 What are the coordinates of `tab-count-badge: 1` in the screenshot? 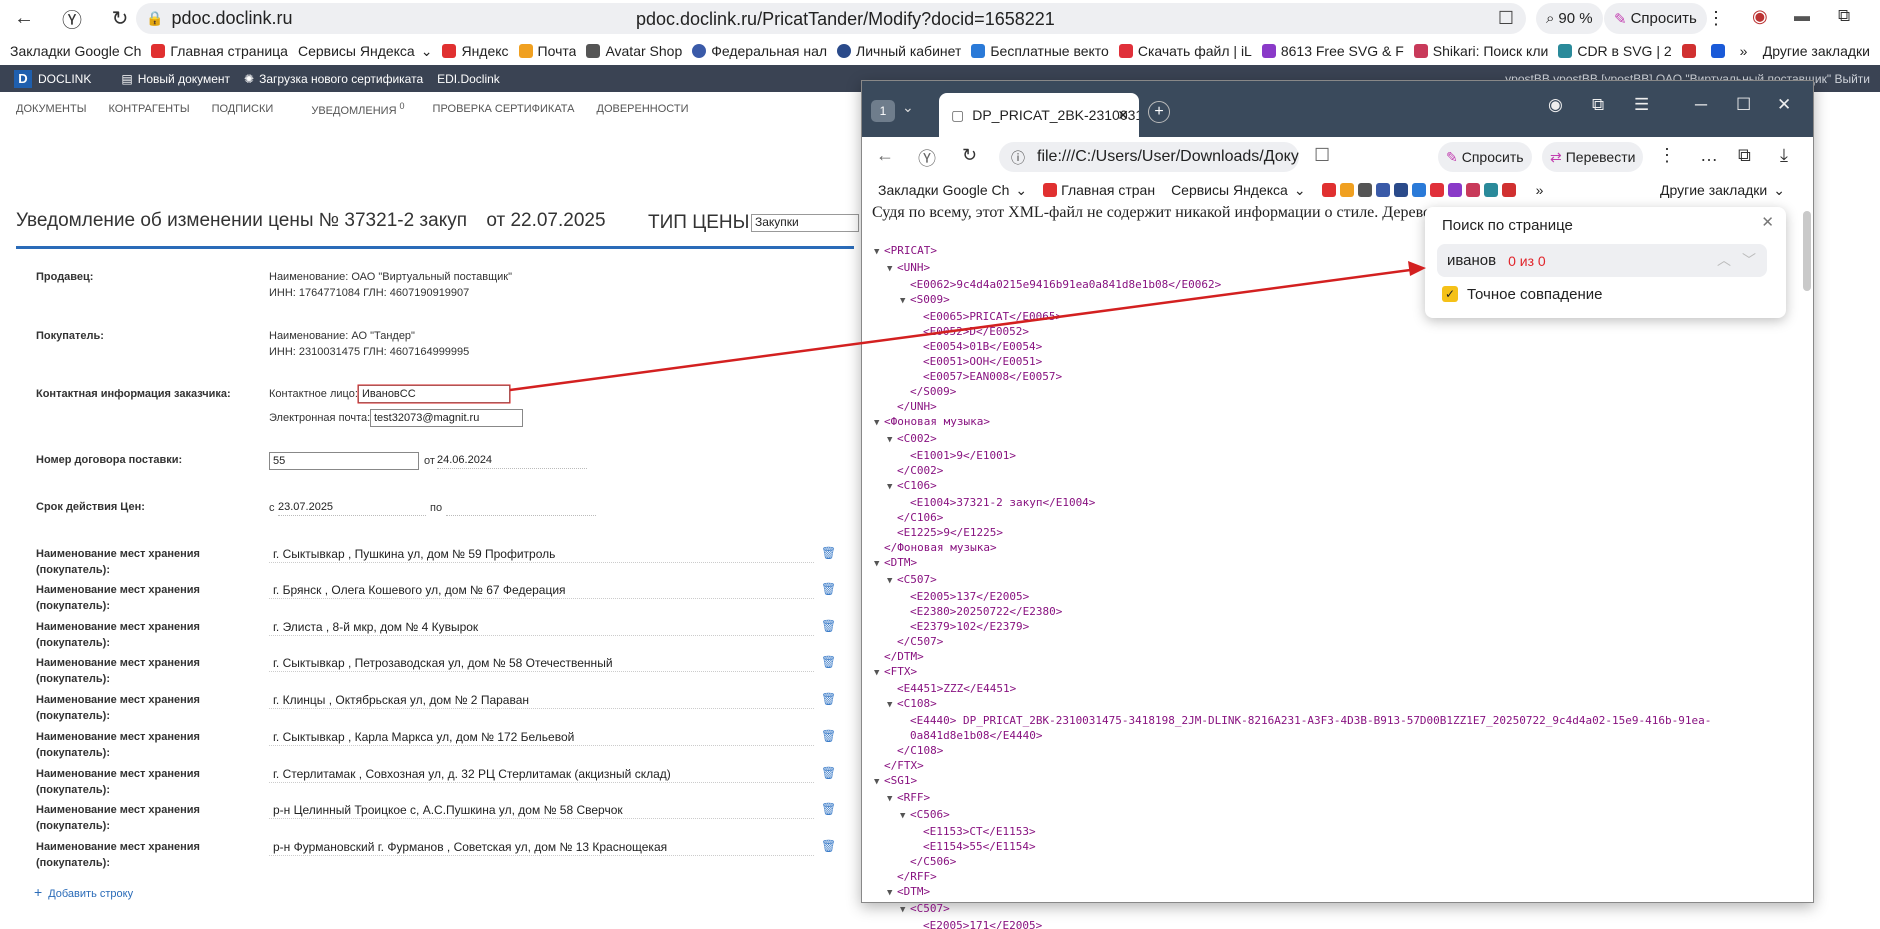 It's located at (883, 111).